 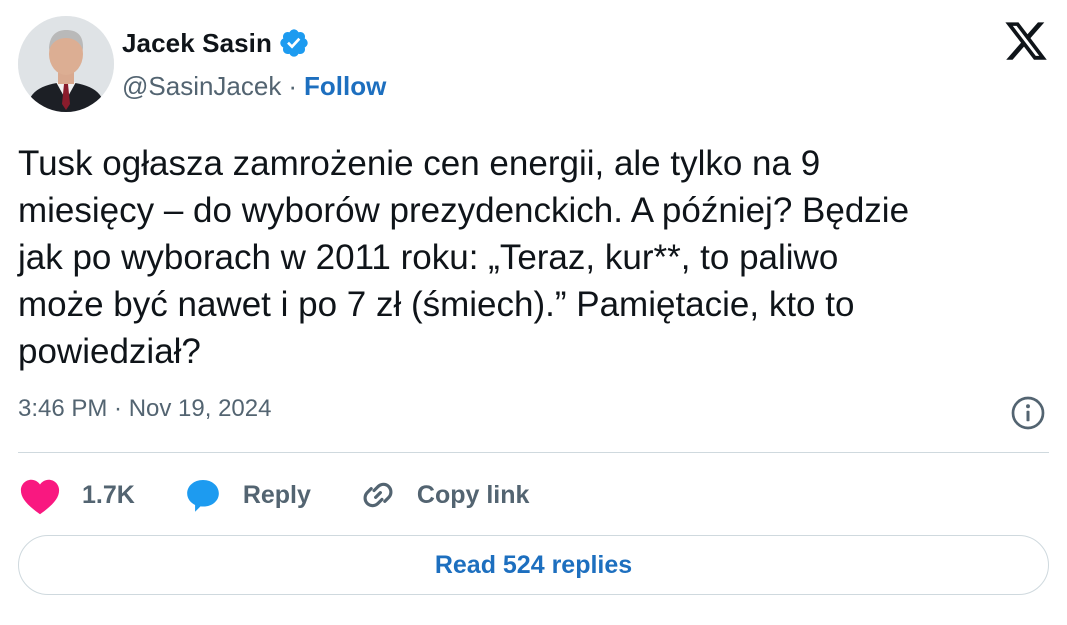 What do you see at coordinates (201, 86) in the screenshot?
I see `author-handle: @SasinJacek` at bounding box center [201, 86].